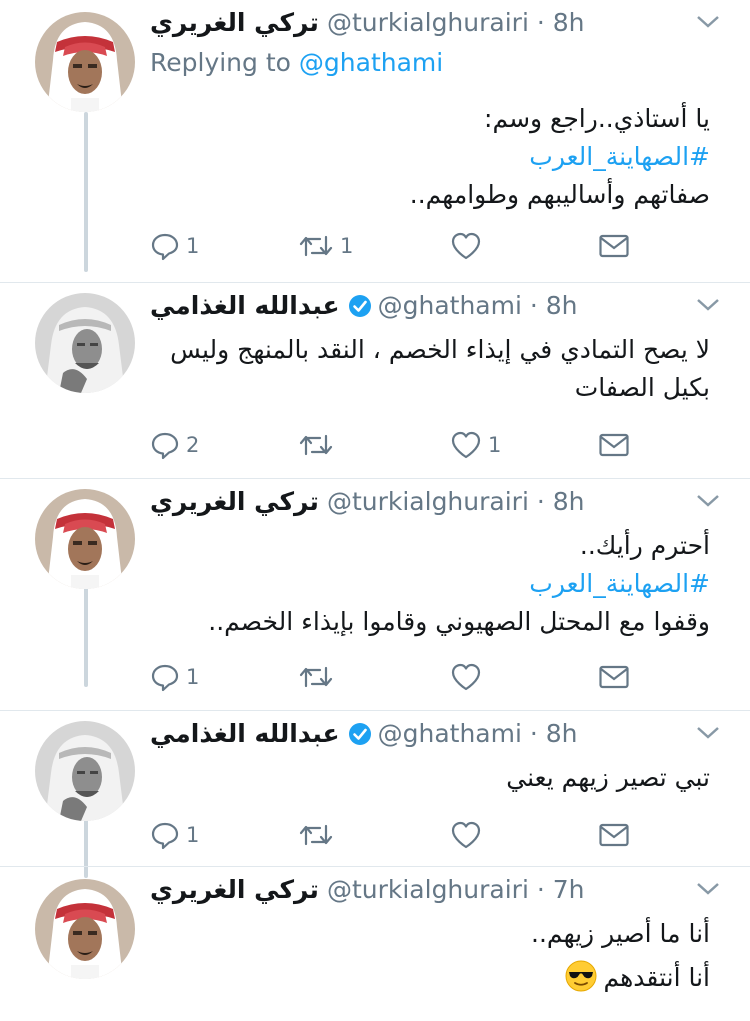 This screenshot has height=1021, width=750. I want to click on reply-count: 2, so click(193, 445).